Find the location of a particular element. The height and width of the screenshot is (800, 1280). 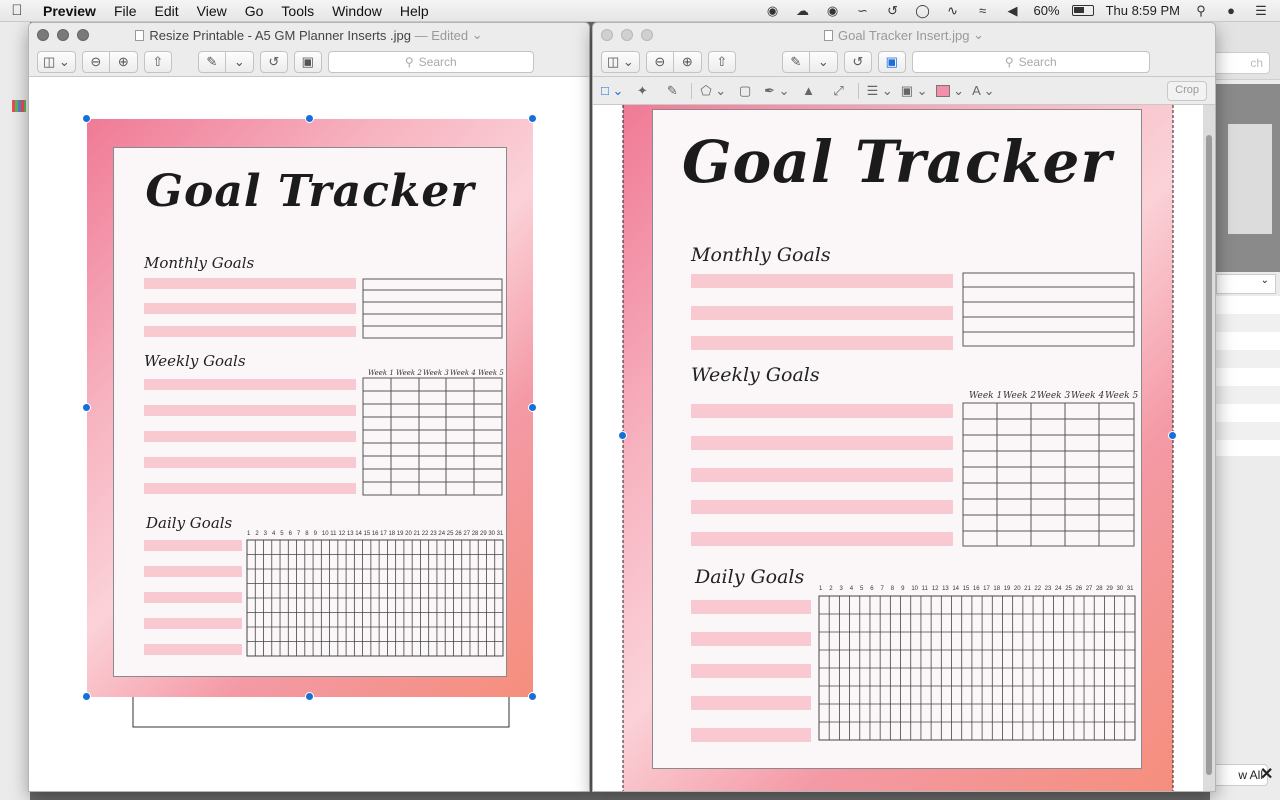

menu-go: Go is located at coordinates (254, 11).